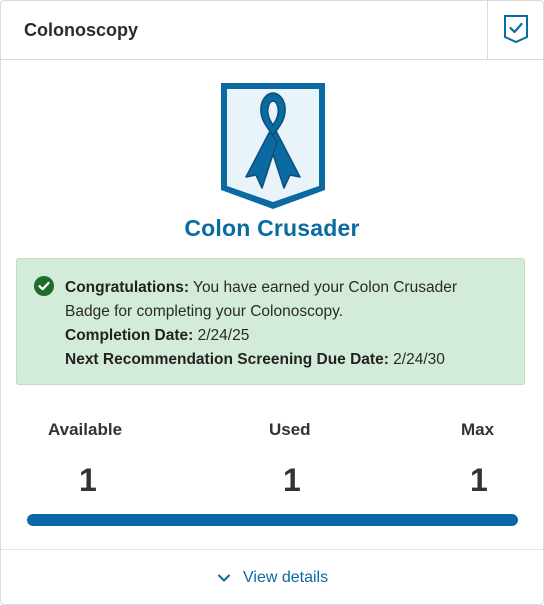  Describe the element at coordinates (224, 578) in the screenshot. I see `chevron-down-icon` at that location.